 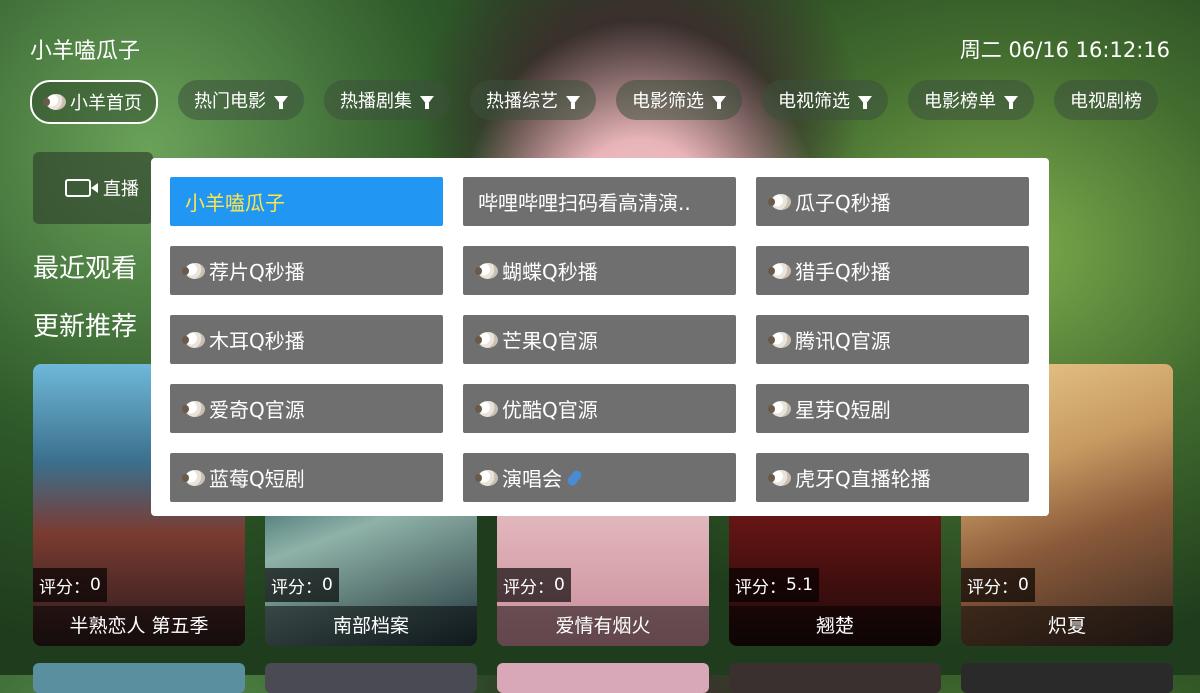 What do you see at coordinates (599, 201) in the screenshot?
I see `source-item: 哔哩哔哩扫码看高清演..` at bounding box center [599, 201].